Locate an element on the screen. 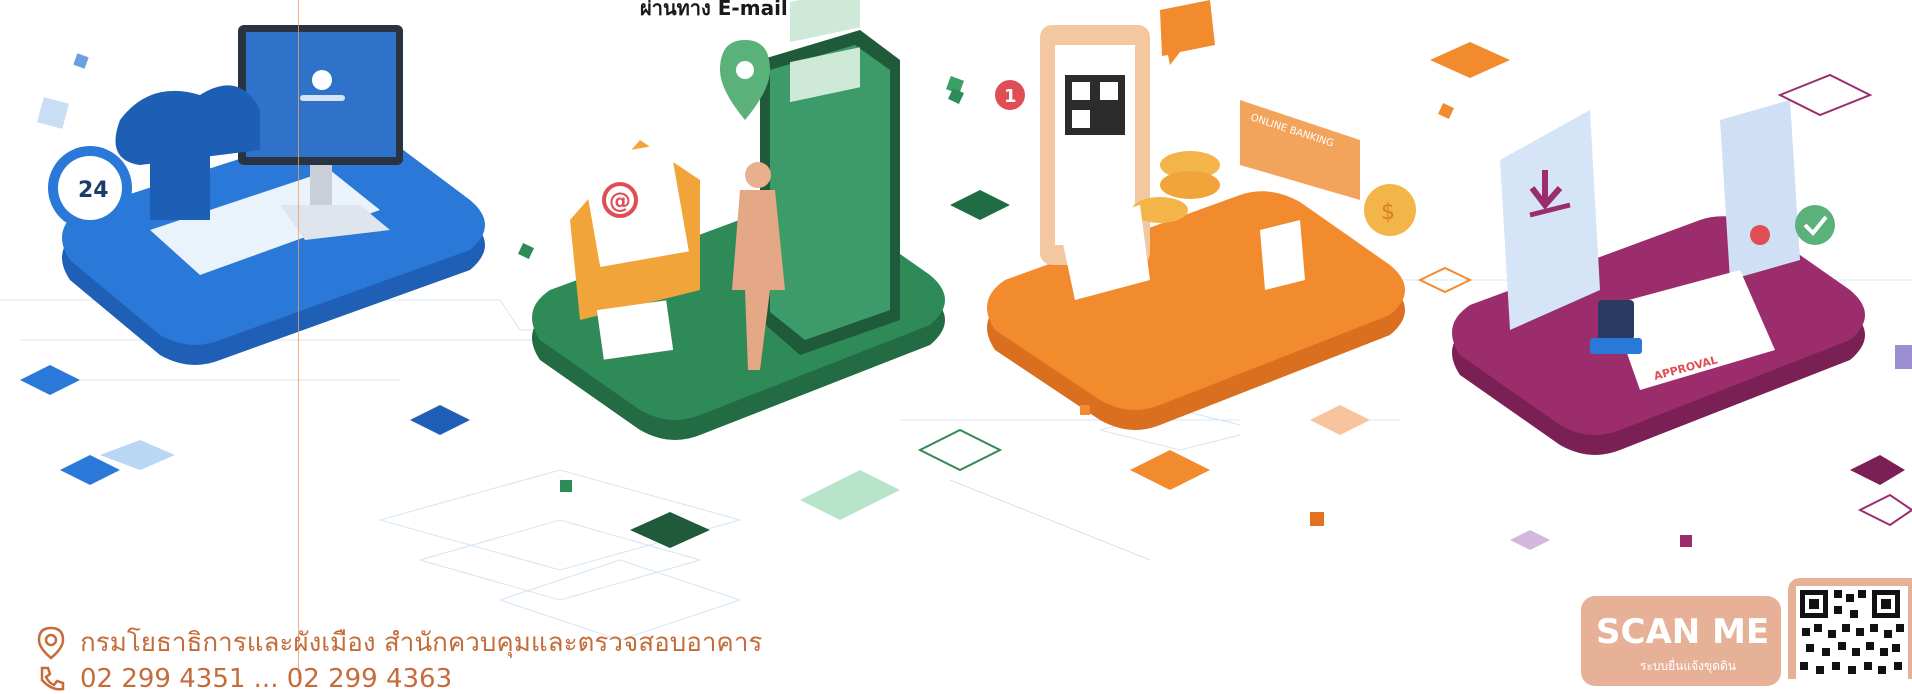 This screenshot has width=1912, height=694. scan-me-subtitle: ระบบยื่นแจ้งขุดดิน is located at coordinates (1688, 666).